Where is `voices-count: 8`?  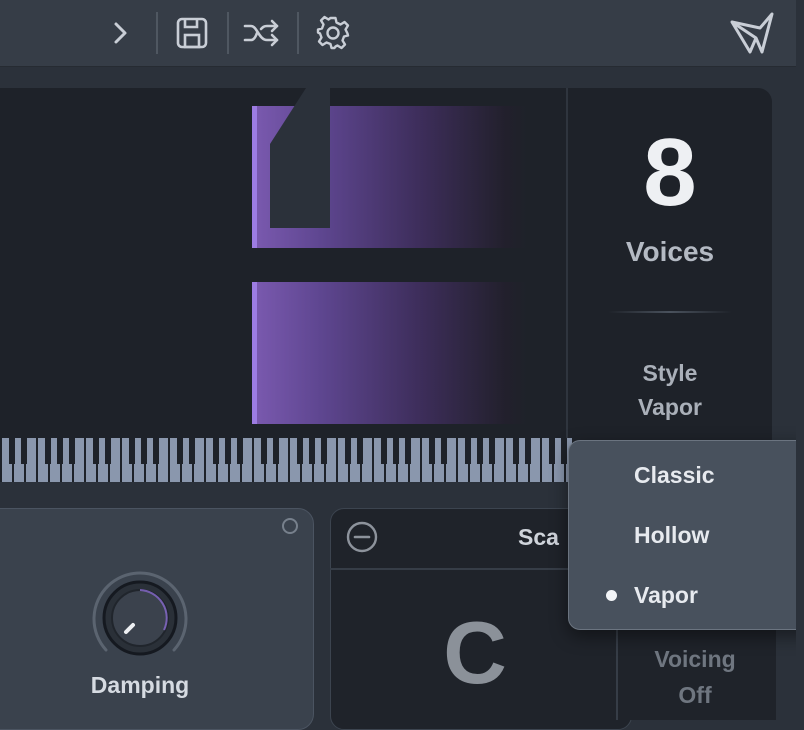 voices-count: 8 is located at coordinates (670, 172).